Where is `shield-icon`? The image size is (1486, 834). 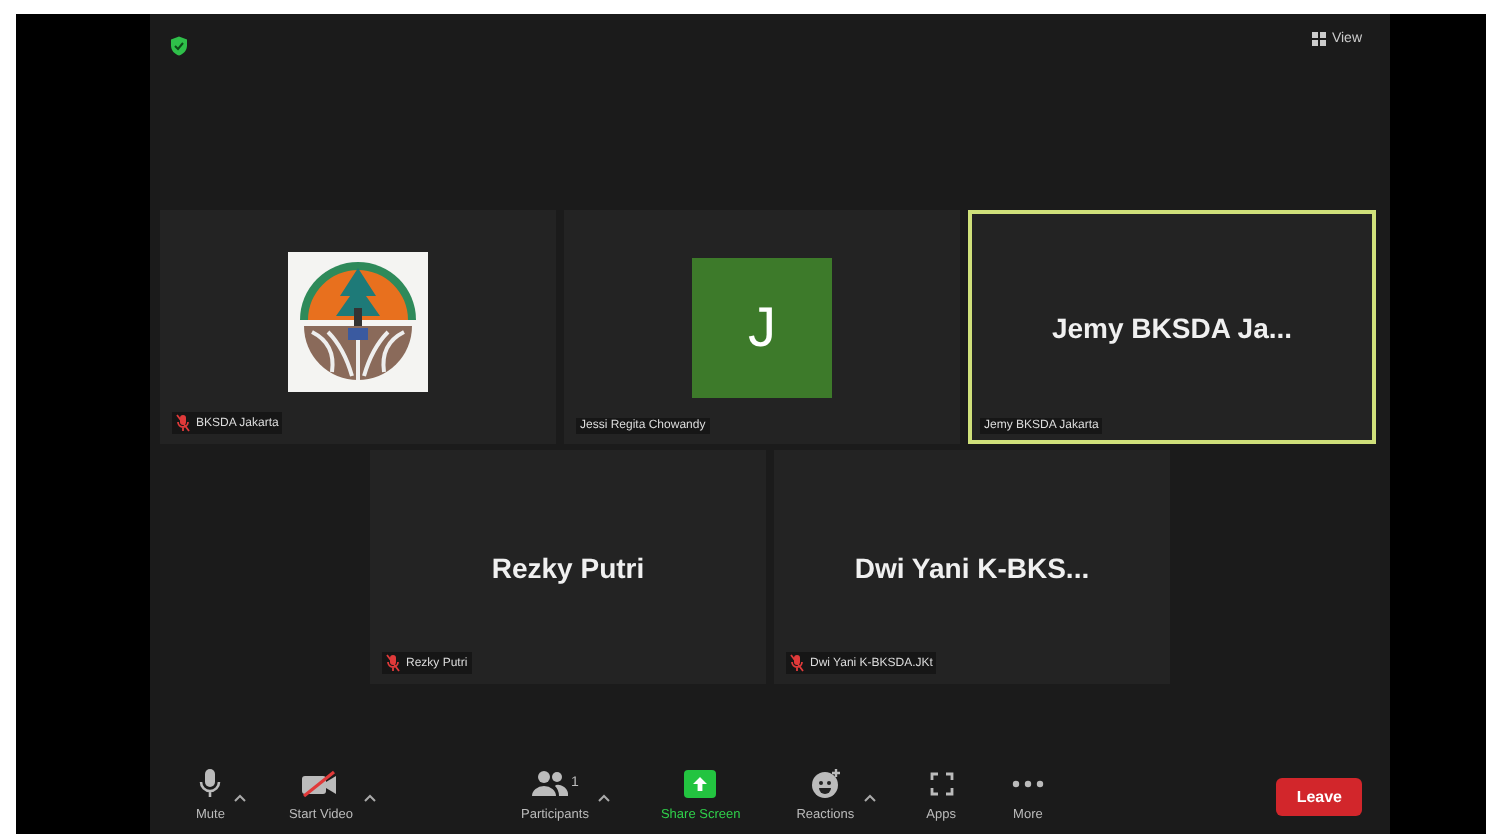
shield-icon is located at coordinates (179, 46).